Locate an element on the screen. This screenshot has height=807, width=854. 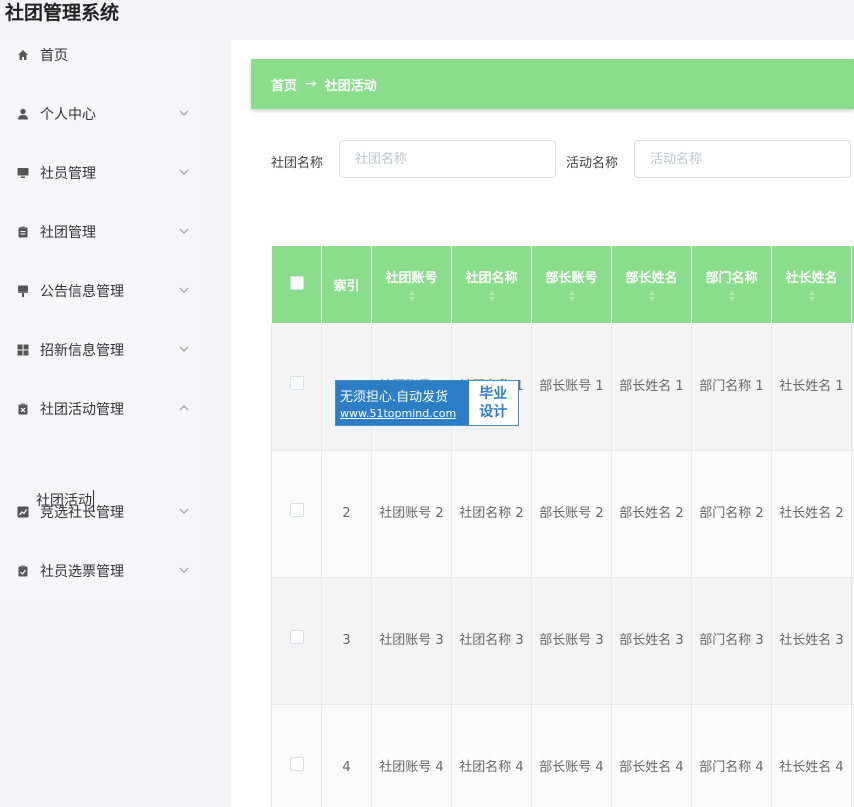
sidebar-item-label: 竞选社长管理 is located at coordinates (82, 513).